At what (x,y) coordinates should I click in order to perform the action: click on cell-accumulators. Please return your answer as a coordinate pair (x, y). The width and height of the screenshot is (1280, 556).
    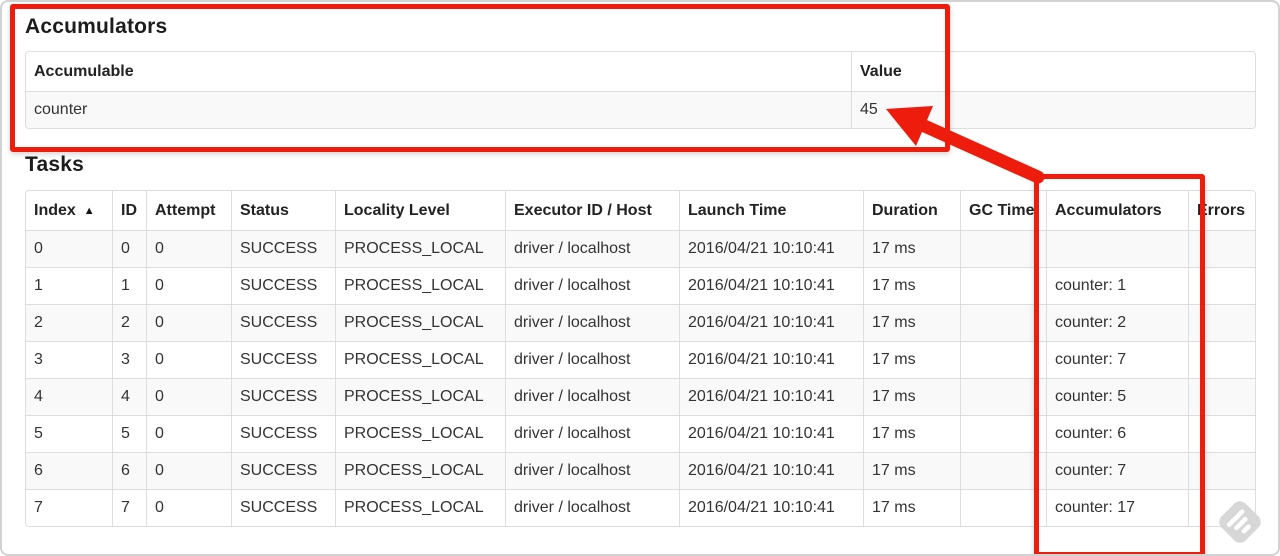
    Looking at the image, I should click on (1117, 248).